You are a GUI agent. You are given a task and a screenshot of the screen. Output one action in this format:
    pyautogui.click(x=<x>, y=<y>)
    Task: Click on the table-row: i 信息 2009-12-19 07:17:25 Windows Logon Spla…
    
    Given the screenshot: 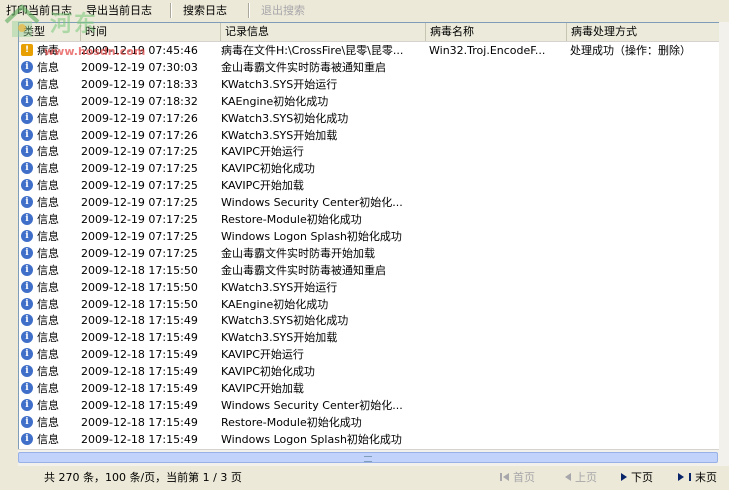 What is the action you would take?
    pyautogui.click(x=369, y=236)
    